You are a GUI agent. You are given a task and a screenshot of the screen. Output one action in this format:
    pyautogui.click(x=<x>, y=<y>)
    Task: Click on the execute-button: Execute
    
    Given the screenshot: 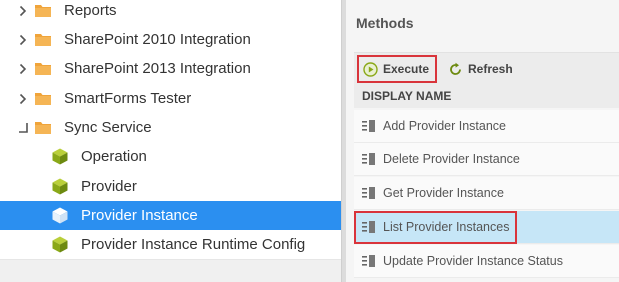 What is the action you would take?
    pyautogui.click(x=397, y=69)
    